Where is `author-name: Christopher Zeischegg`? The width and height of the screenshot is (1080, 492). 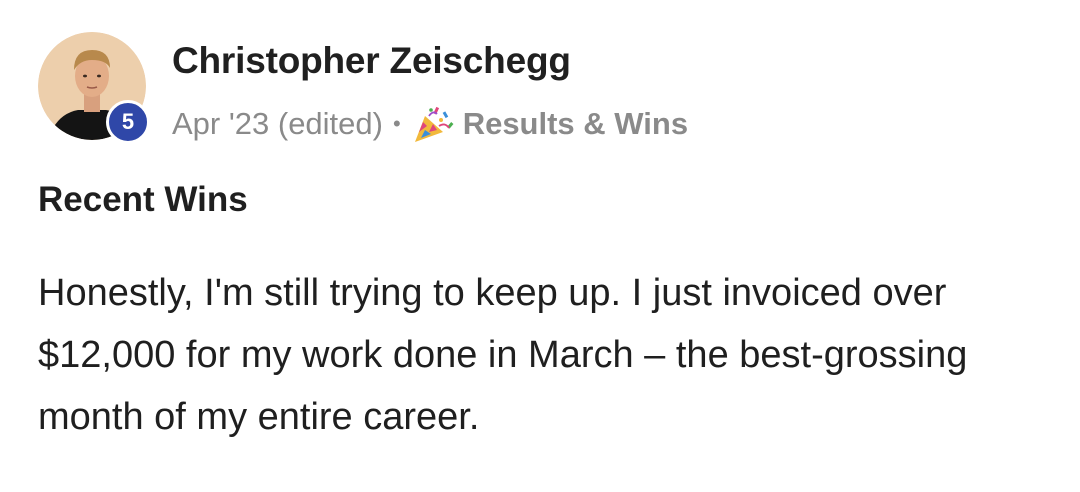
author-name: Christopher Zeischegg is located at coordinates (371, 61).